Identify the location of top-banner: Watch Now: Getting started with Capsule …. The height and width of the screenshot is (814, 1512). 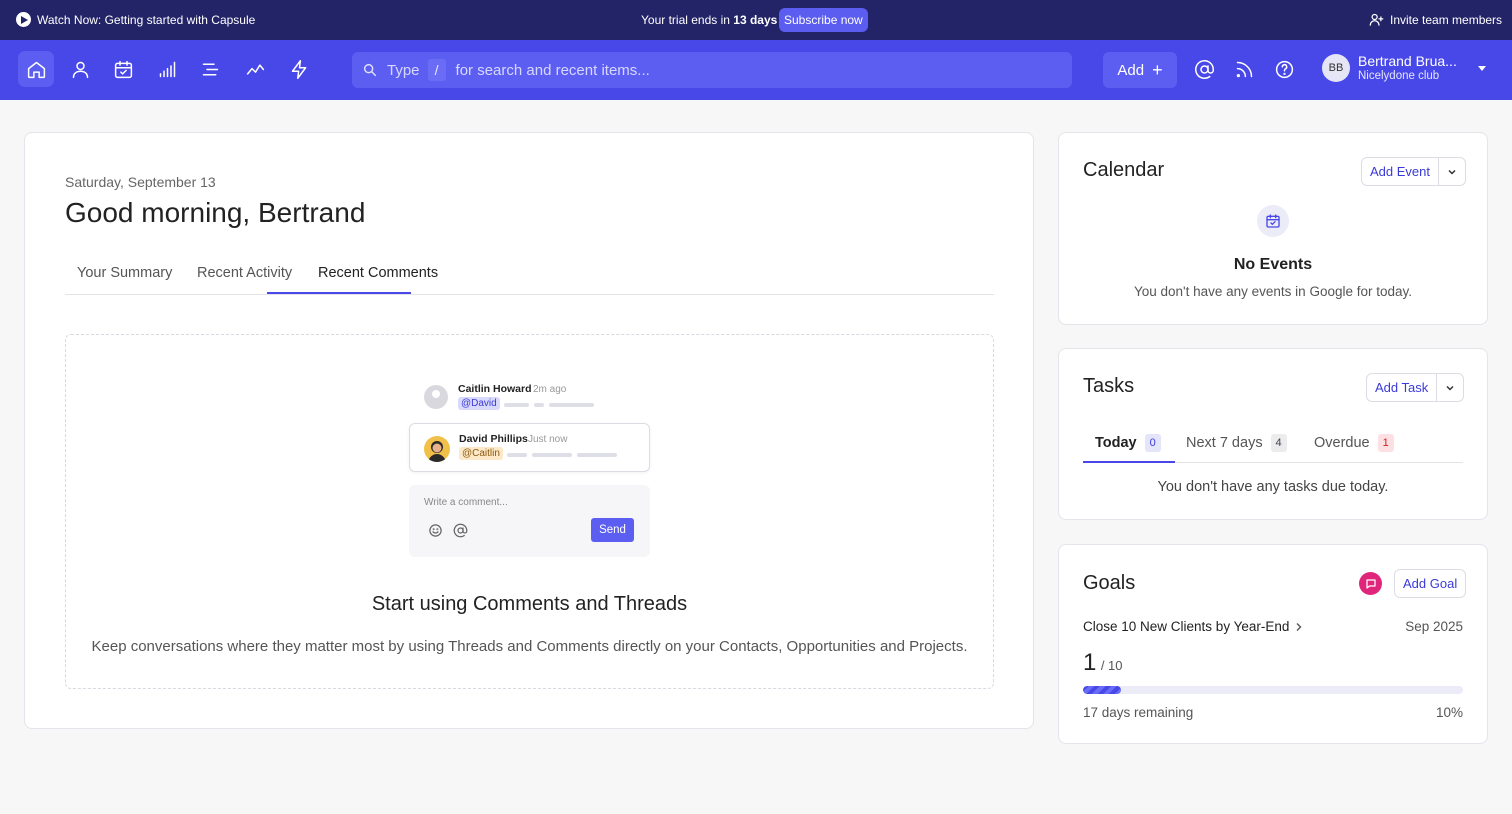
(756, 20).